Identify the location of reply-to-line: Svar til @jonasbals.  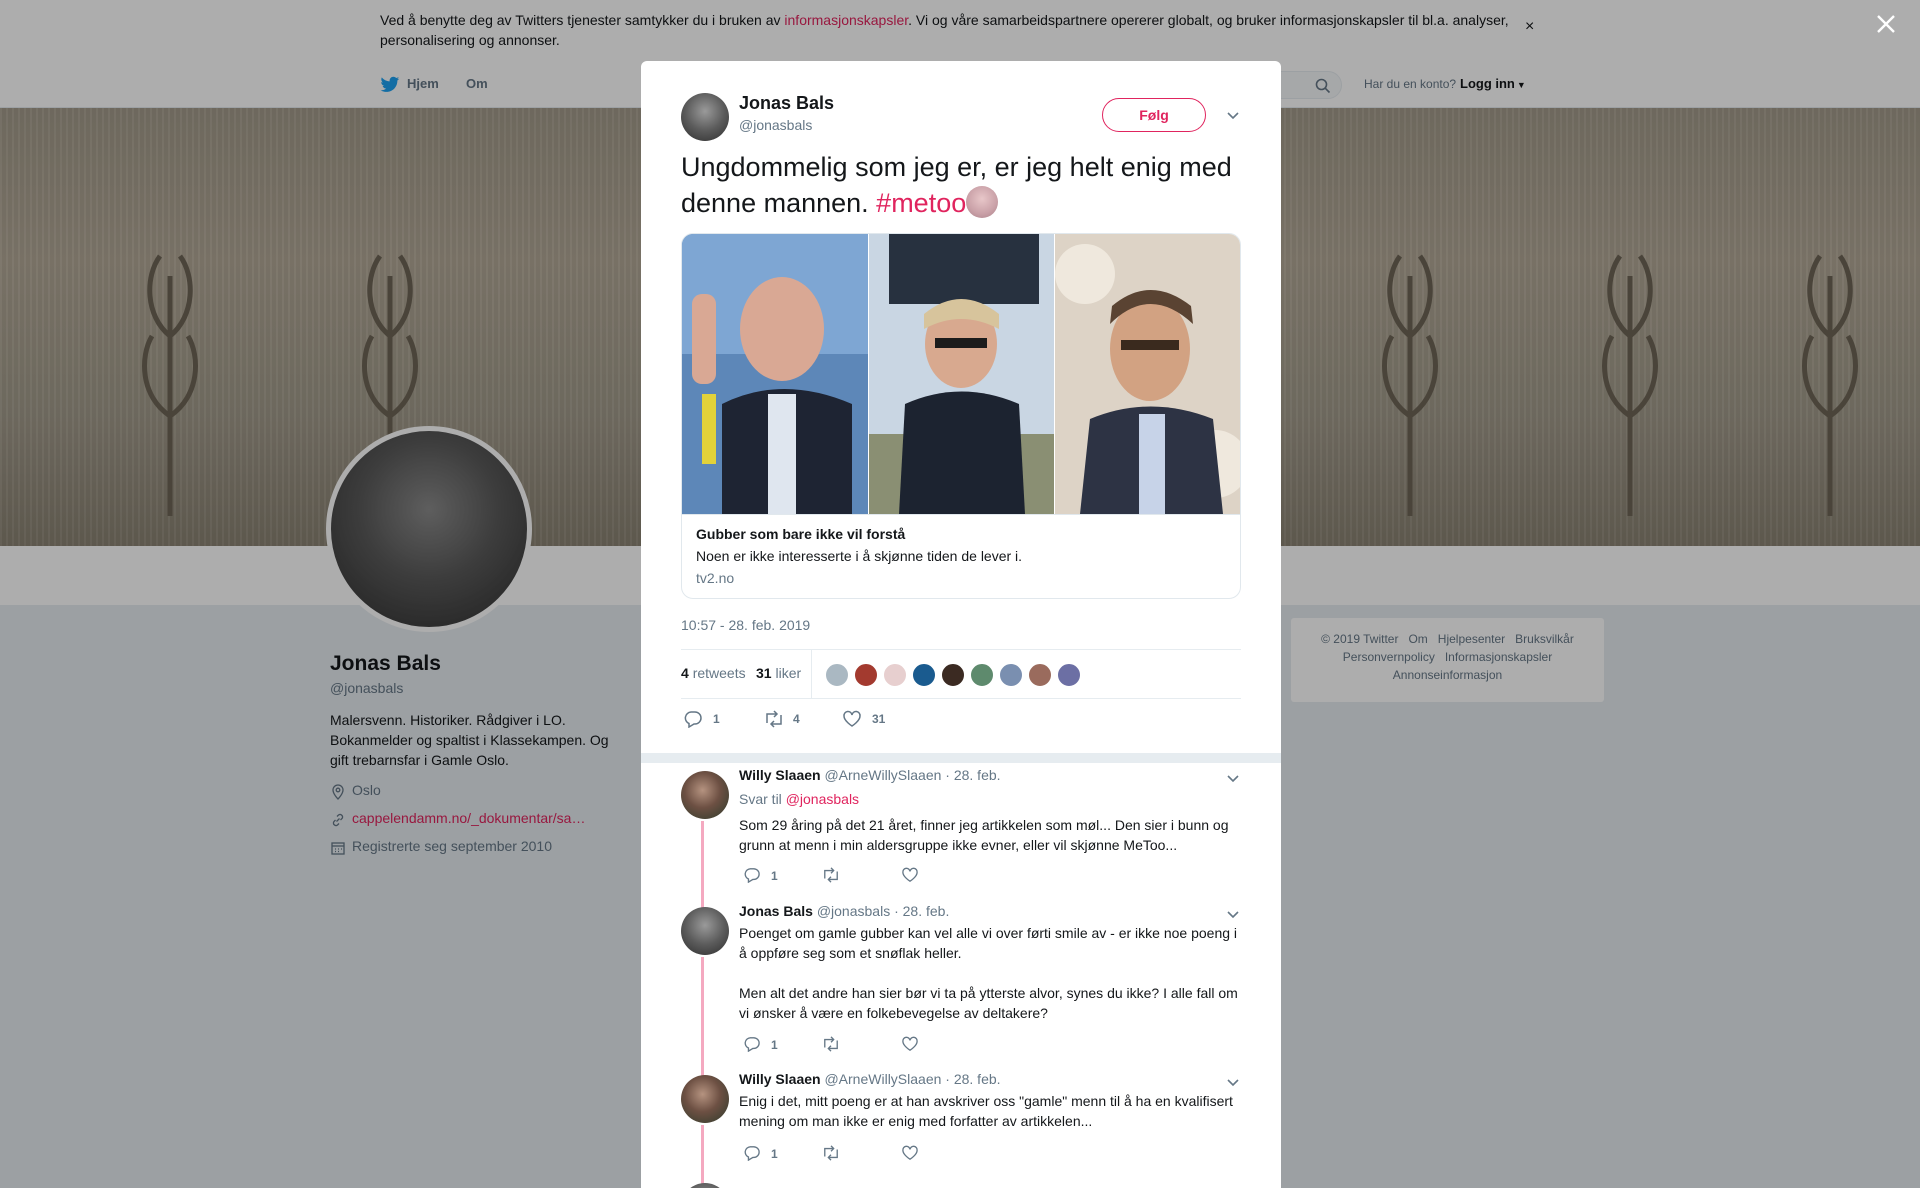
(799, 799).